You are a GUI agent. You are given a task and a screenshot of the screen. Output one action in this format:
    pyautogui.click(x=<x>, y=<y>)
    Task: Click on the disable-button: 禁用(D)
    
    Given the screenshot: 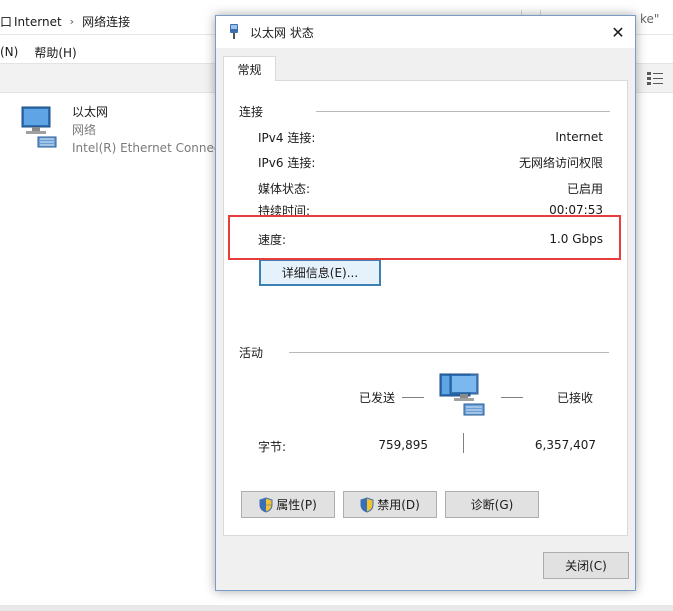 What is the action you would take?
    pyautogui.click(x=390, y=504)
    